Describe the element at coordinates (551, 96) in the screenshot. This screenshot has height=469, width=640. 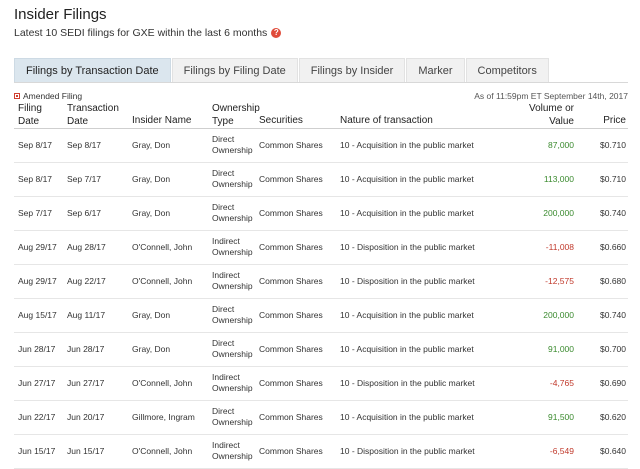
I see `as-of-timestamp: As of 11:59pm ET September 14th, 2017` at that location.